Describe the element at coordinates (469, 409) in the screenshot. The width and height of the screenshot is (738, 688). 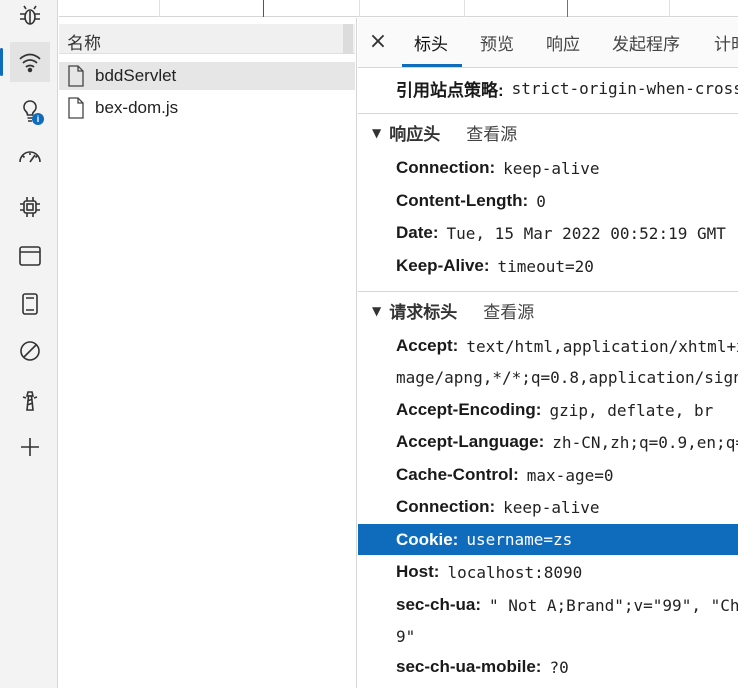
I see `header-key: Accept-Encoding:` at that location.